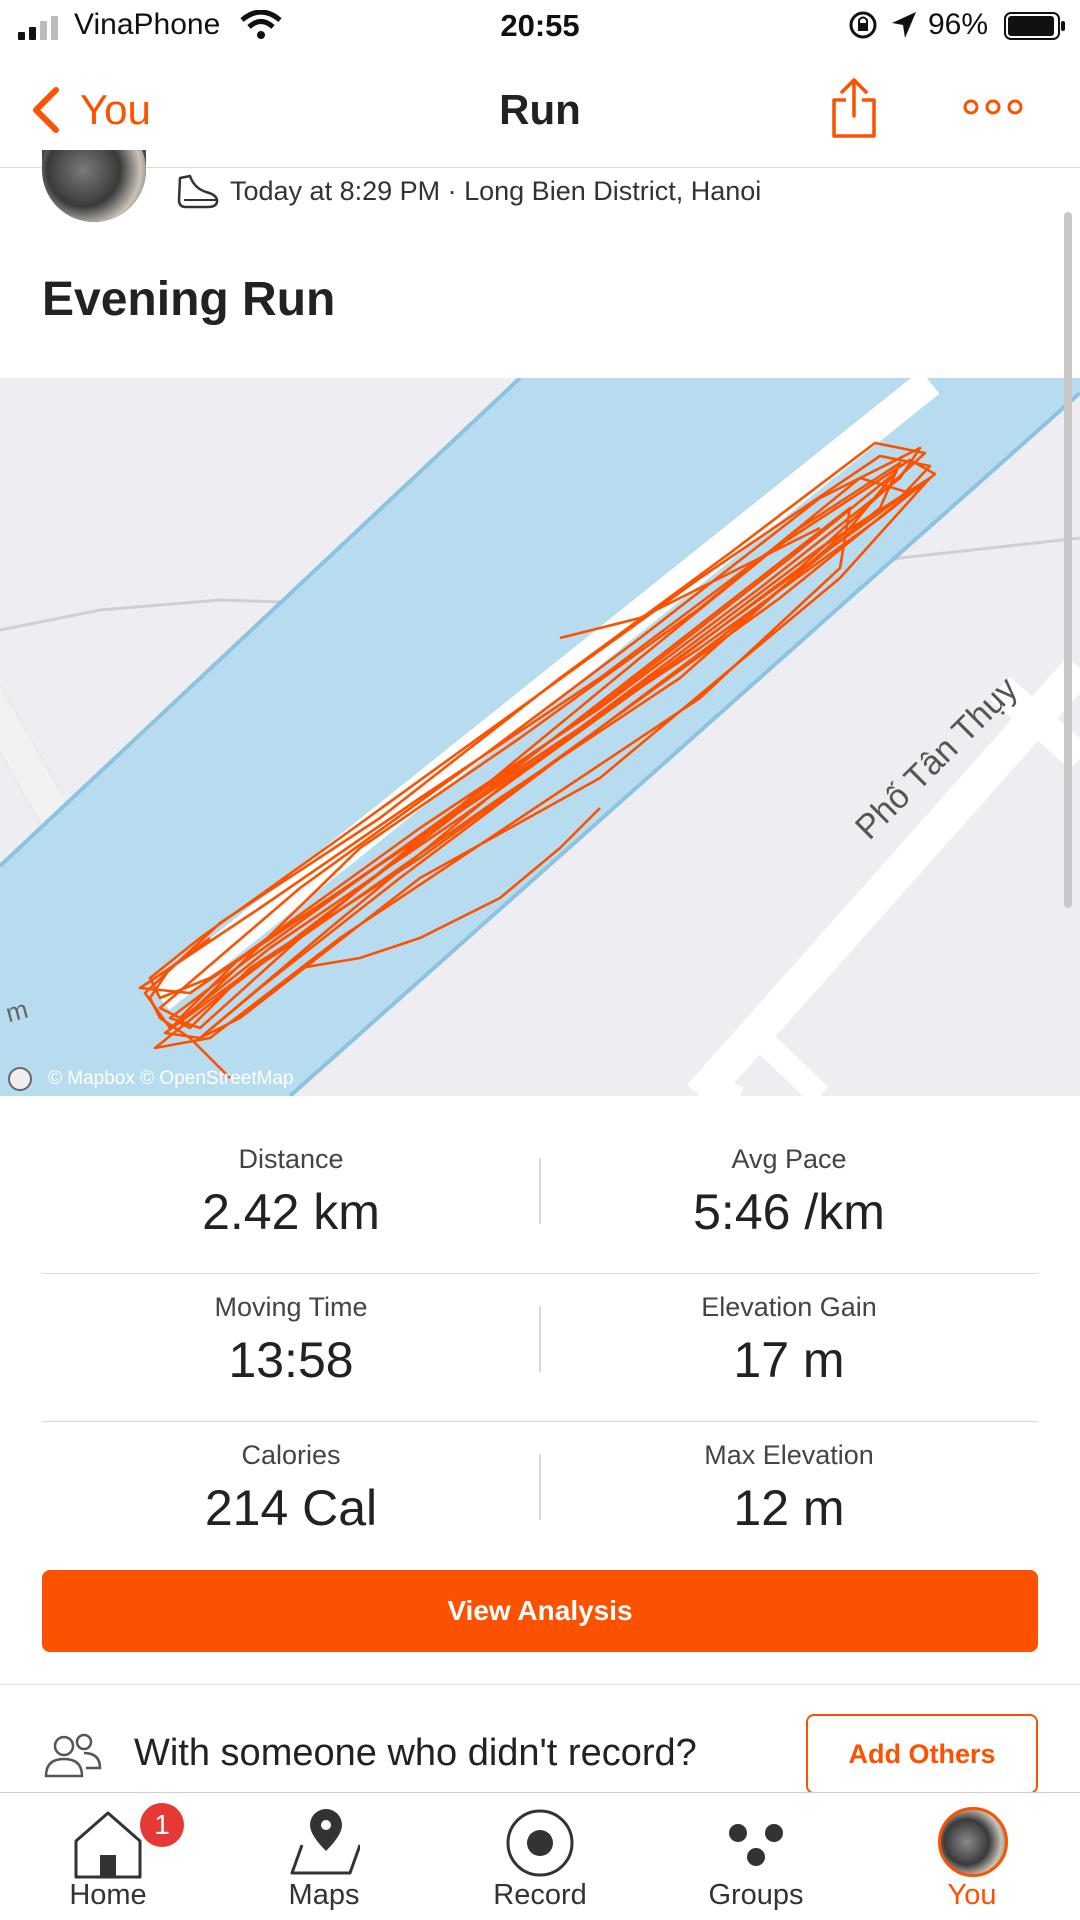 This screenshot has height=1920, width=1080. I want to click on tab-record: Record, so click(540, 1856).